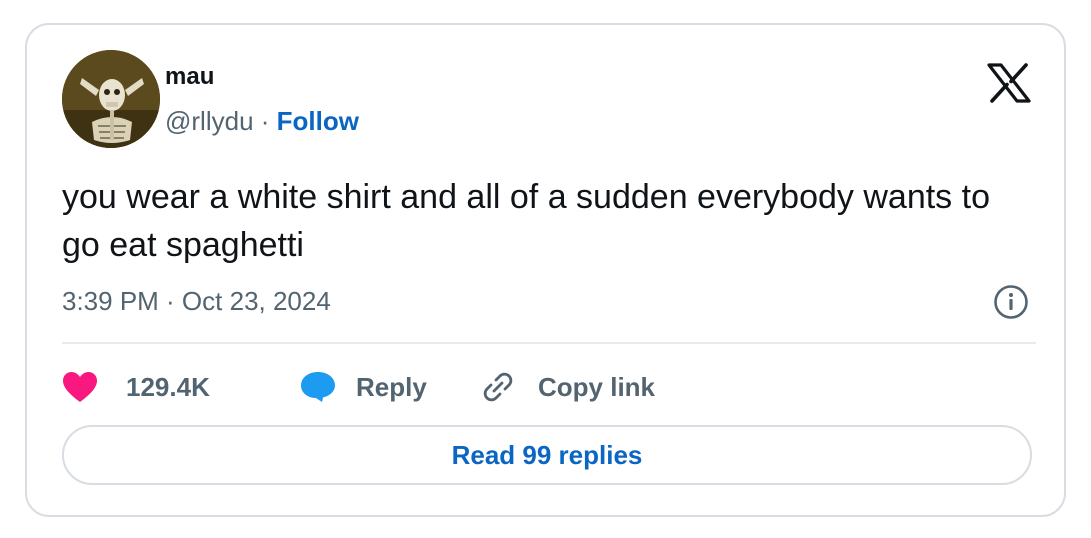 This screenshot has height=538, width=1091. I want to click on x-logo-icon, so click(1009, 83).